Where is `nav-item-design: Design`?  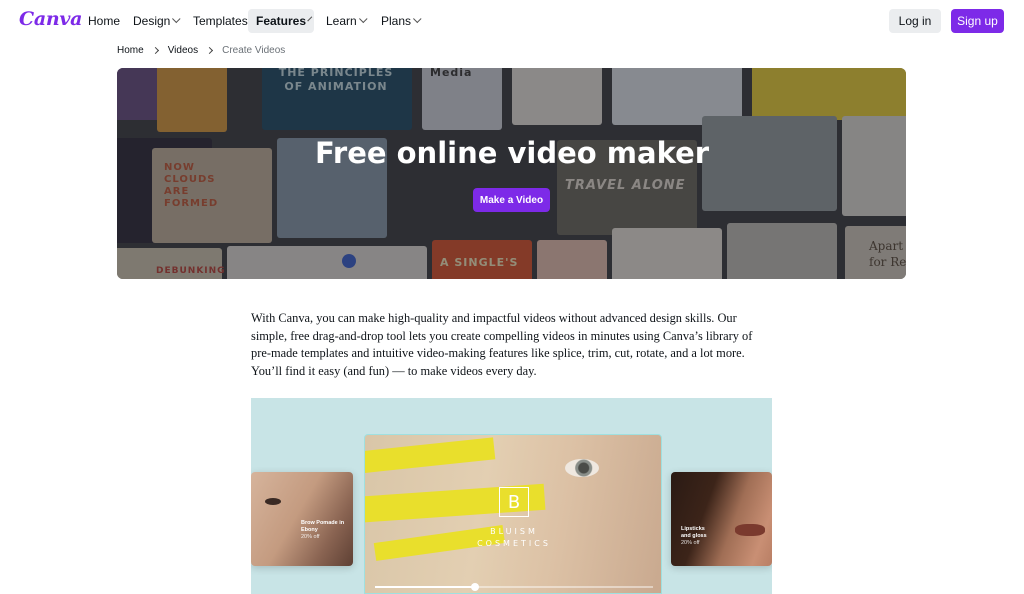 nav-item-design: Design is located at coordinates (156, 21).